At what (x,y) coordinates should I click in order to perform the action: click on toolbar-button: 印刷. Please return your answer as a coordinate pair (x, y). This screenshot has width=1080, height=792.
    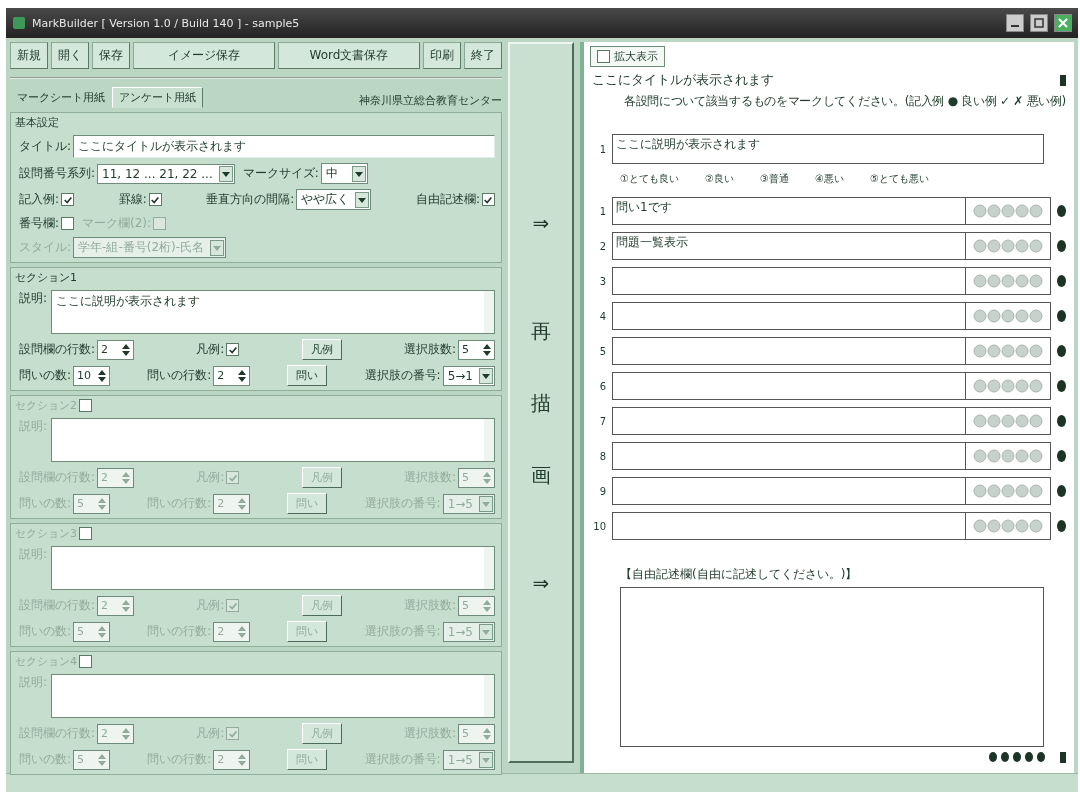
    Looking at the image, I should click on (442, 55).